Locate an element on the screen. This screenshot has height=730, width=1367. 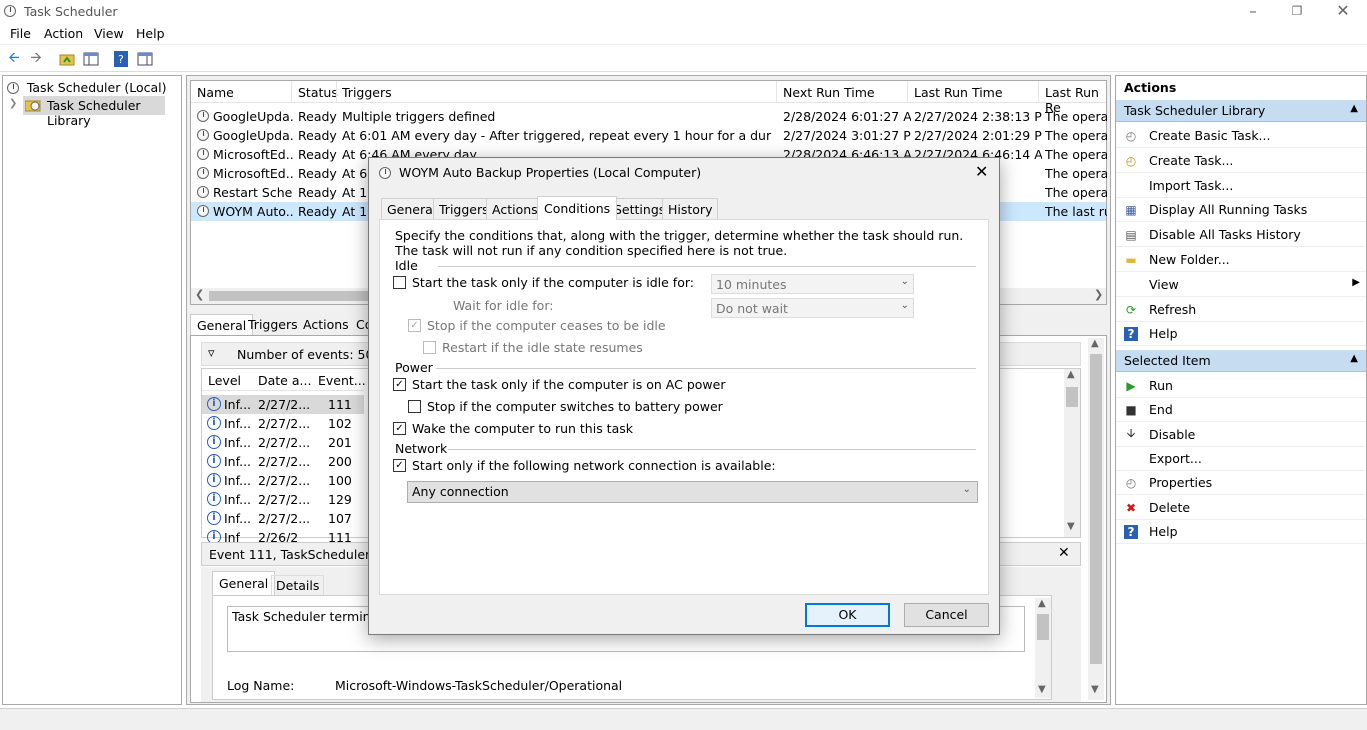
actions-section-selected: Selected Item ▲ is located at coordinates (1241, 361).